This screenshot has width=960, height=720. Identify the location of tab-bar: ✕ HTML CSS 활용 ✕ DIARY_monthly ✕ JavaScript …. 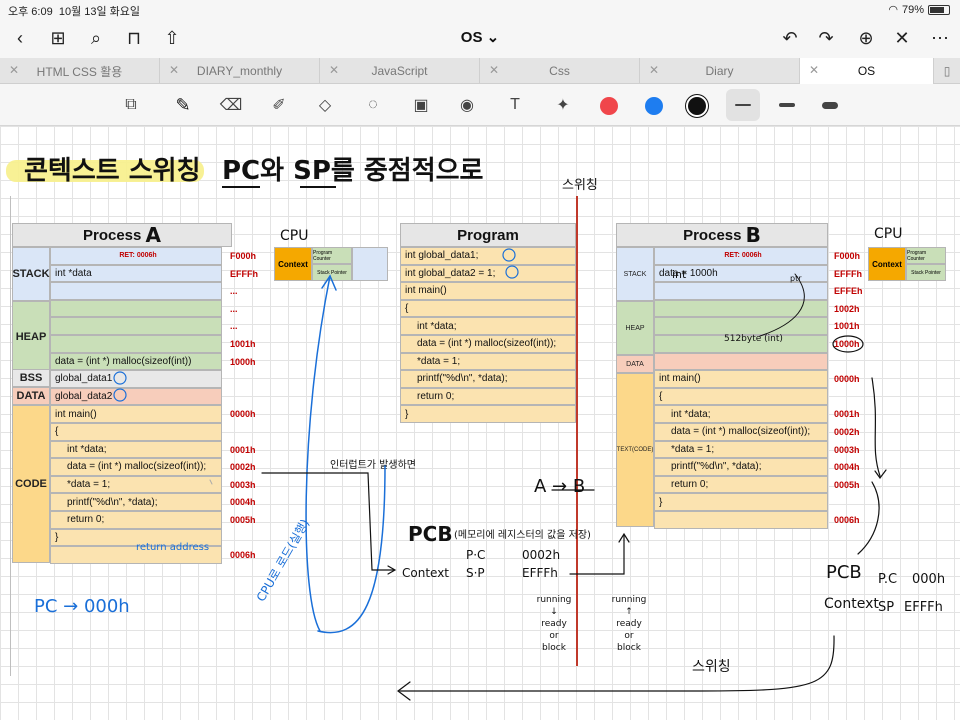
(480, 71).